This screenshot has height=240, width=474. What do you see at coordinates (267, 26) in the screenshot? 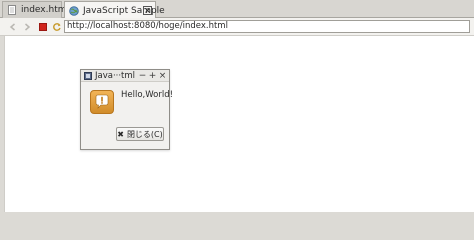
I see `url-field: http://localhost:8080/hoge/index.html` at bounding box center [267, 26].